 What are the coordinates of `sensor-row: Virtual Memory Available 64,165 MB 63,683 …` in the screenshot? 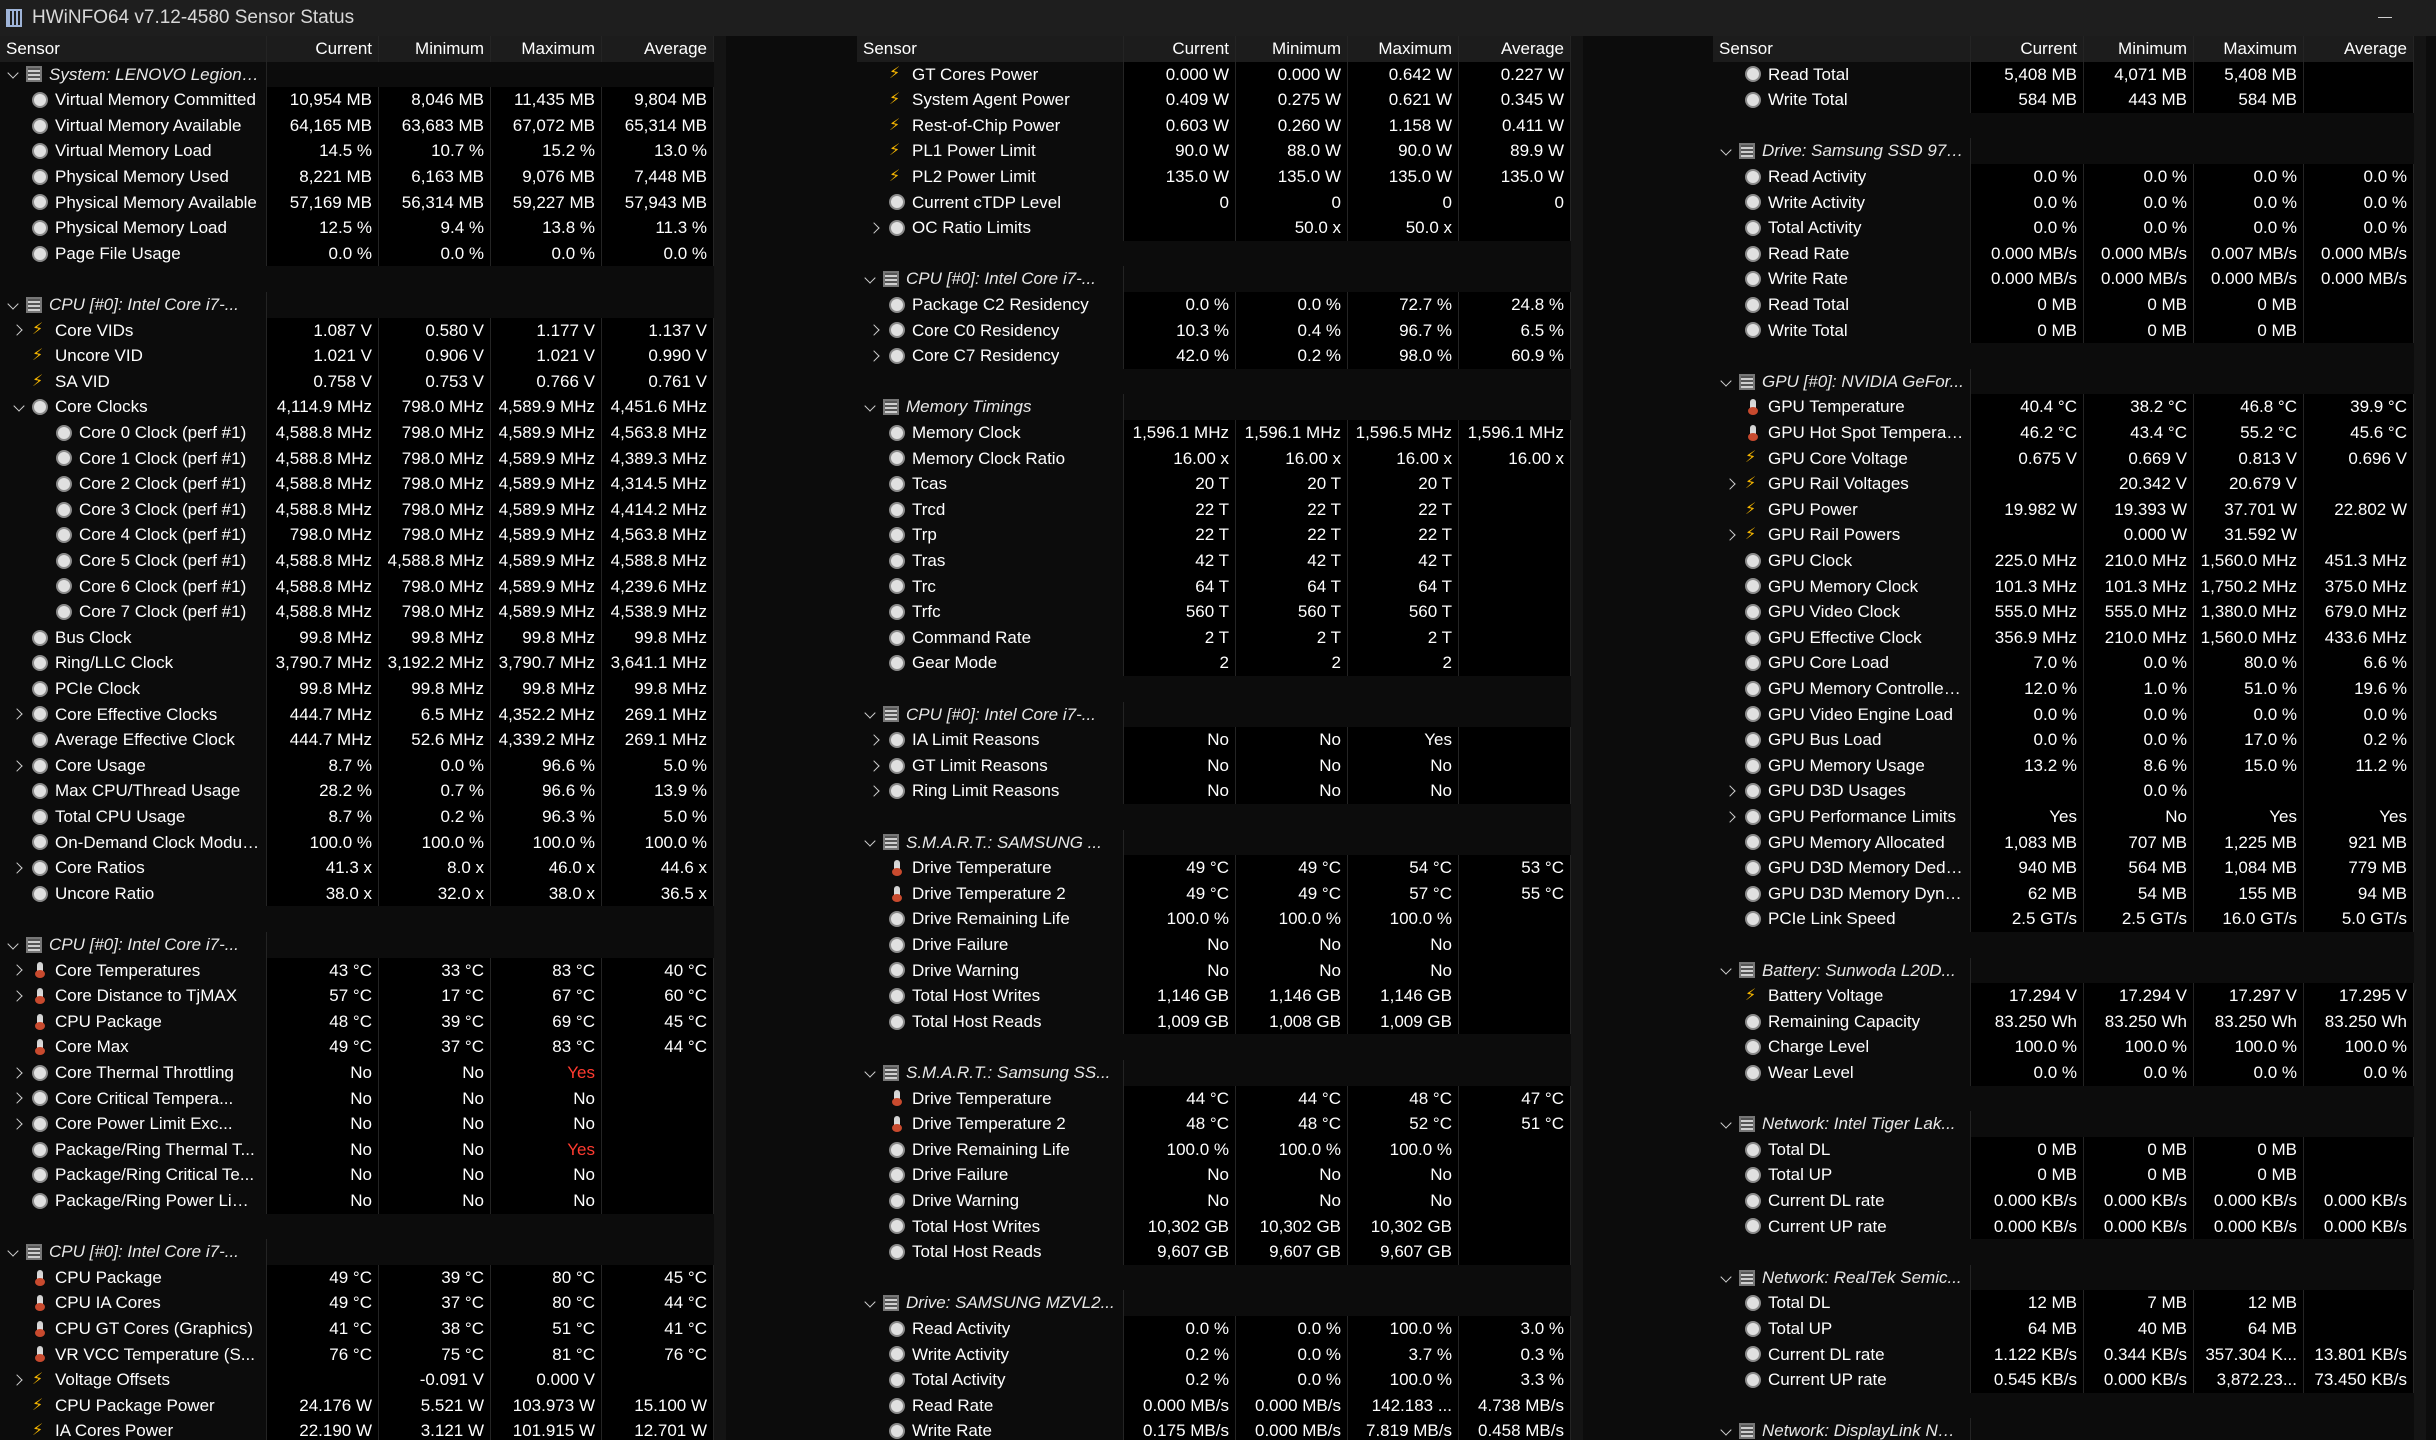 It's located at (357, 125).